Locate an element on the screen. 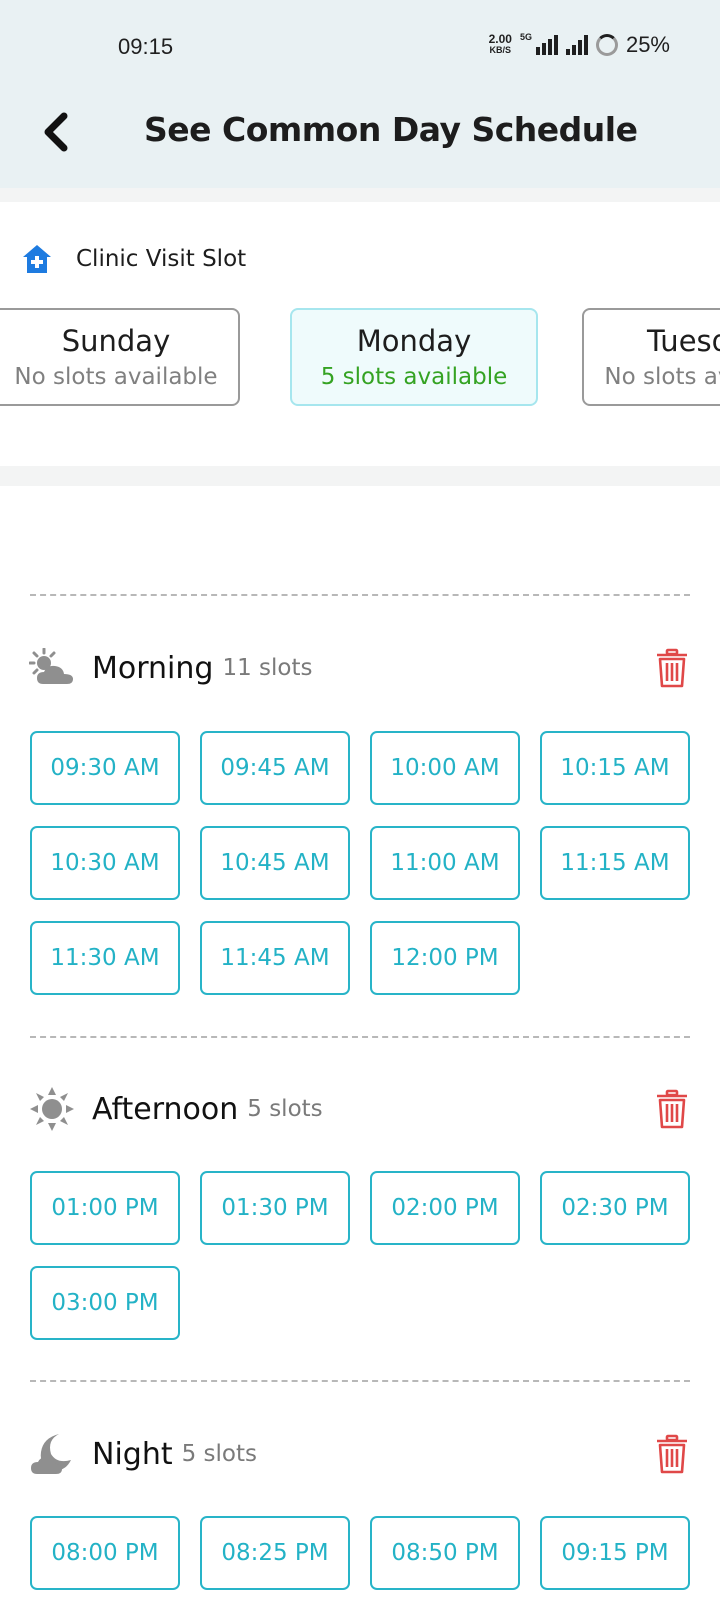 The width and height of the screenshot is (720, 1600). day-card-tuesday: Tuesday No slots available is located at coordinates (651, 357).